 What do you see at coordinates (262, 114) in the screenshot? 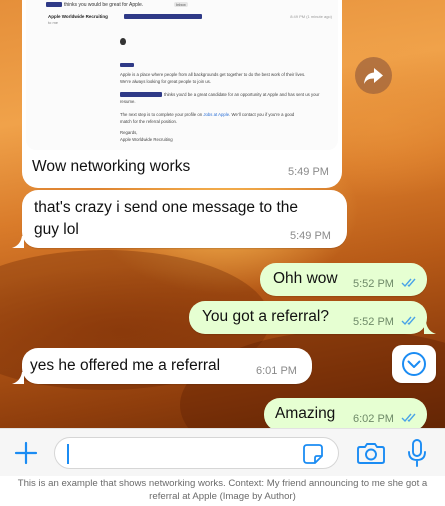
I see `email-body-text: . We'll contact you if you're a good` at bounding box center [262, 114].